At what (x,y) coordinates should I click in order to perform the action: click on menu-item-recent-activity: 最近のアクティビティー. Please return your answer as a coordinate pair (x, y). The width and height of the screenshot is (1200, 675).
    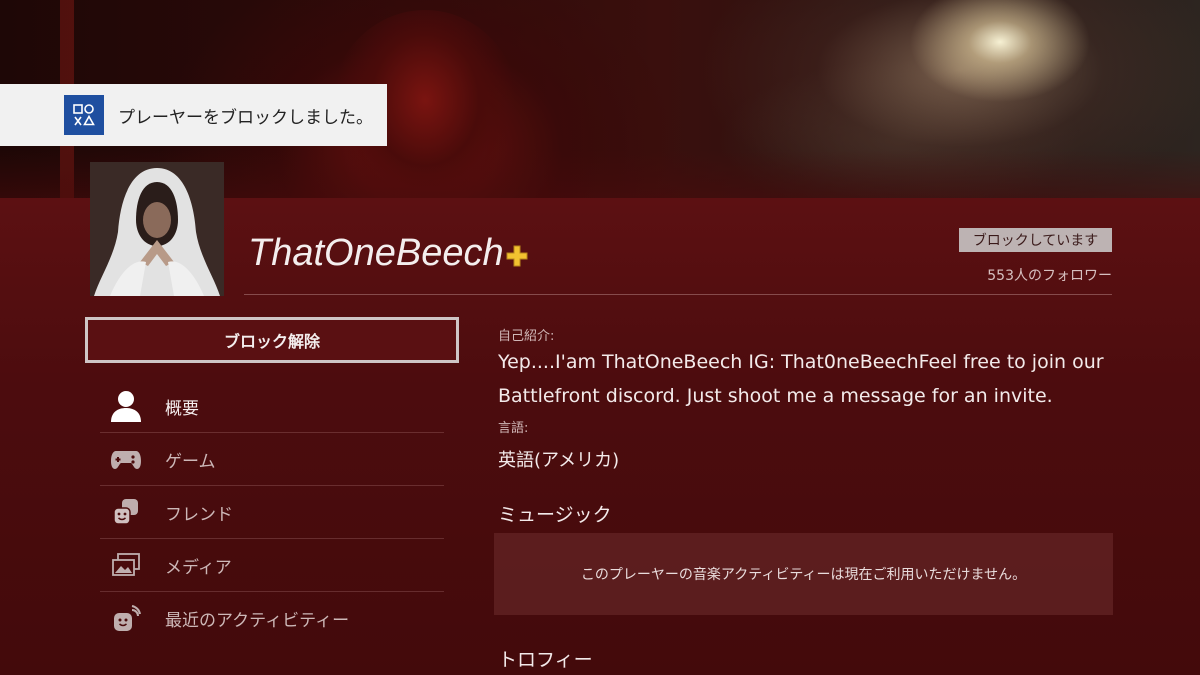
    Looking at the image, I should click on (272, 618).